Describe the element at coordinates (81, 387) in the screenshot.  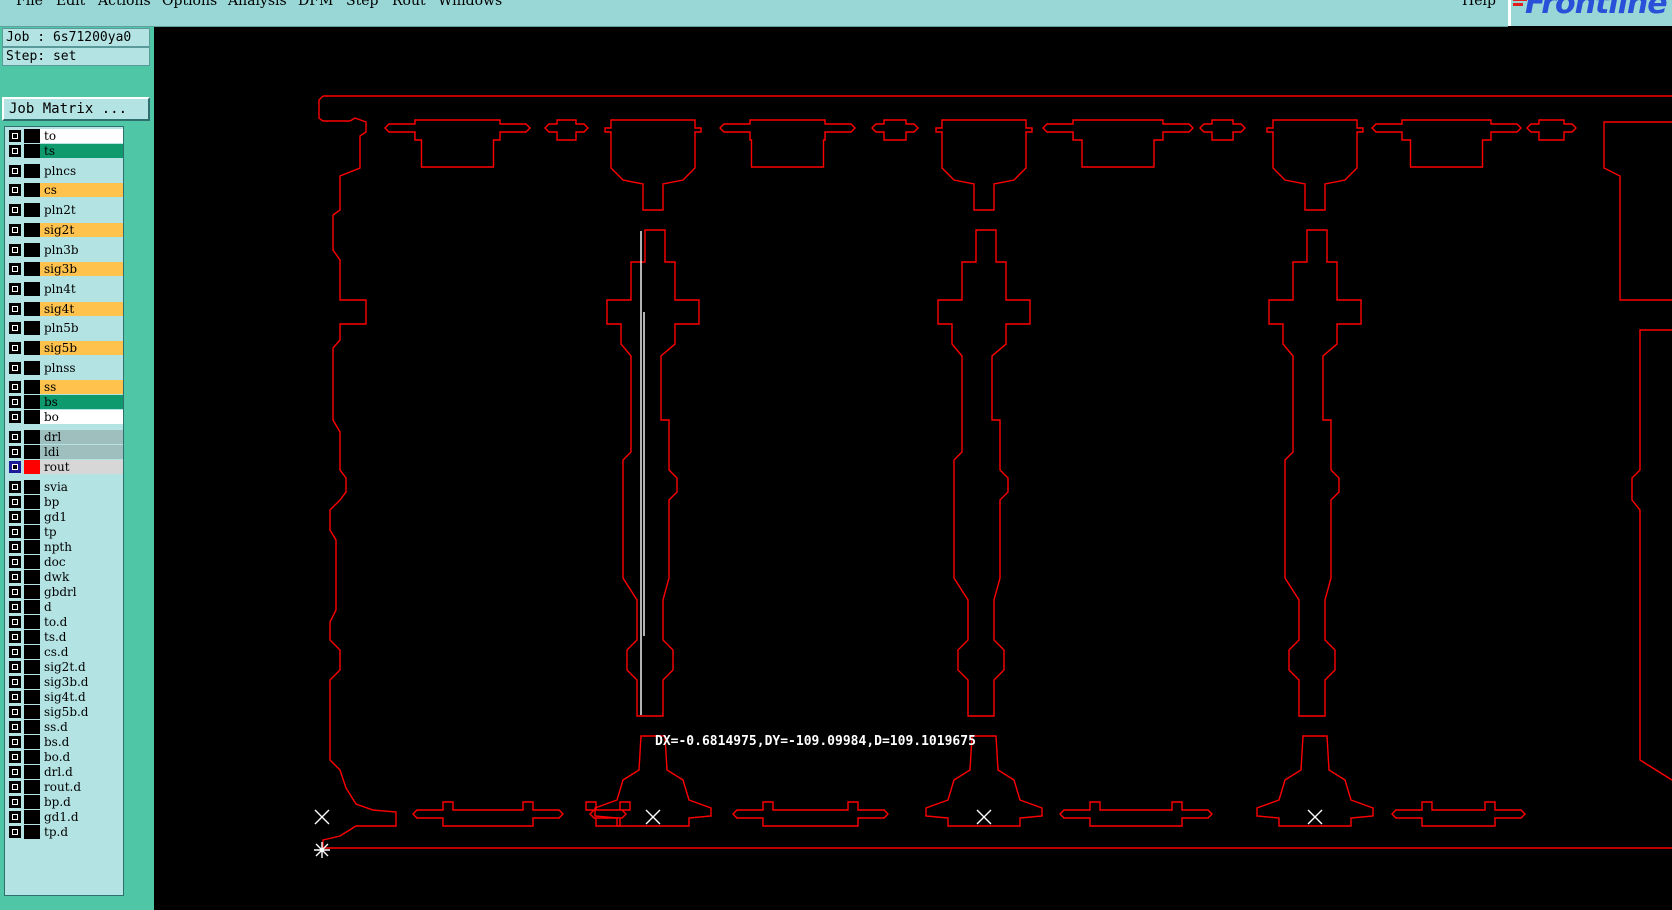
I see `layer-name-label: ss` at that location.